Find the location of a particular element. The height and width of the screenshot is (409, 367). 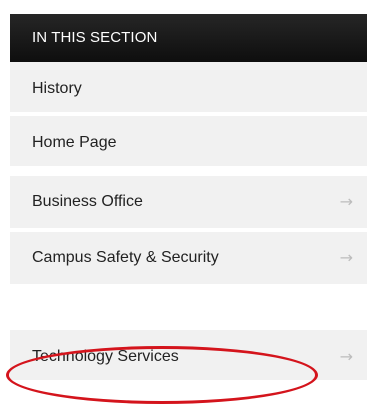

nav-item-technology-services: Technology Services → is located at coordinates (188, 357).